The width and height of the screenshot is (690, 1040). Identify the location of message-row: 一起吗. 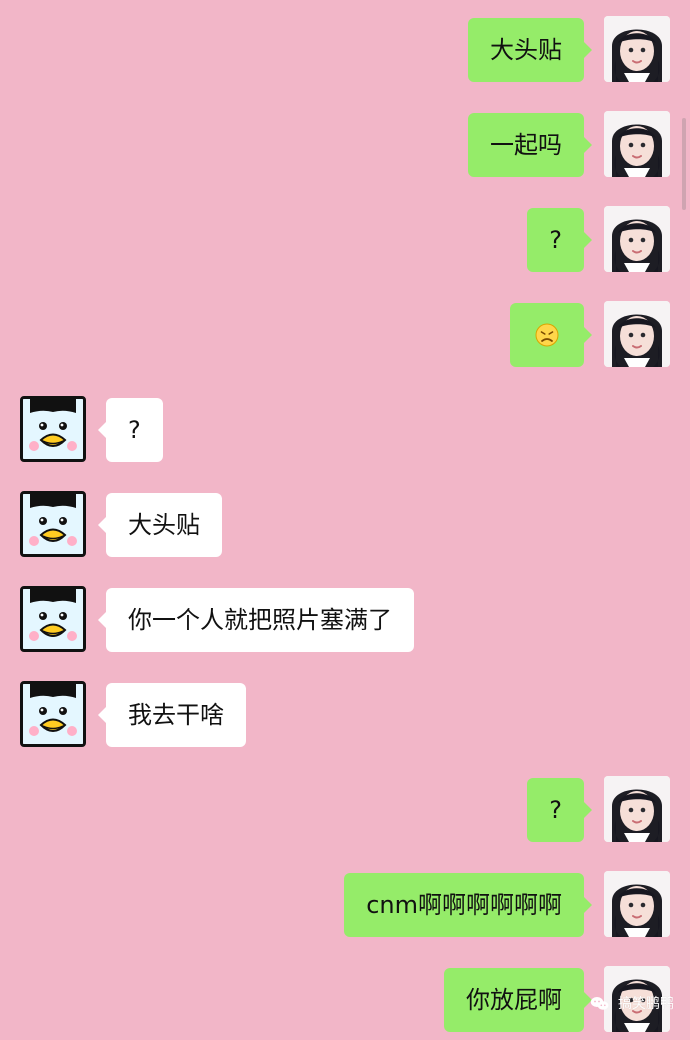
(345, 146).